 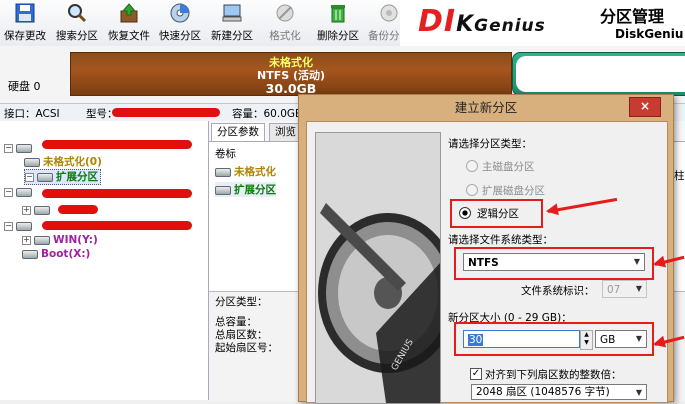 What do you see at coordinates (338, 14) in the screenshot?
I see `delete-icon` at bounding box center [338, 14].